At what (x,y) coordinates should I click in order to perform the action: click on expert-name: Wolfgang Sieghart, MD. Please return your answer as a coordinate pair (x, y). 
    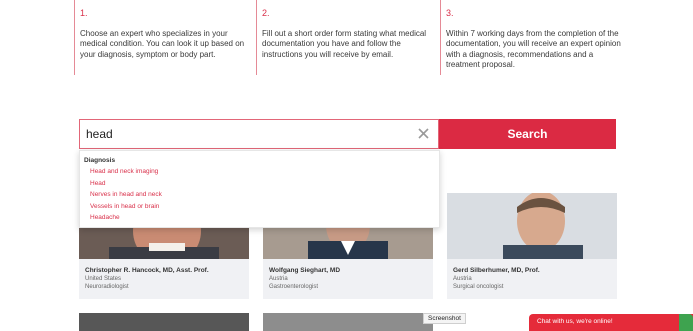
    Looking at the image, I should click on (305, 270).